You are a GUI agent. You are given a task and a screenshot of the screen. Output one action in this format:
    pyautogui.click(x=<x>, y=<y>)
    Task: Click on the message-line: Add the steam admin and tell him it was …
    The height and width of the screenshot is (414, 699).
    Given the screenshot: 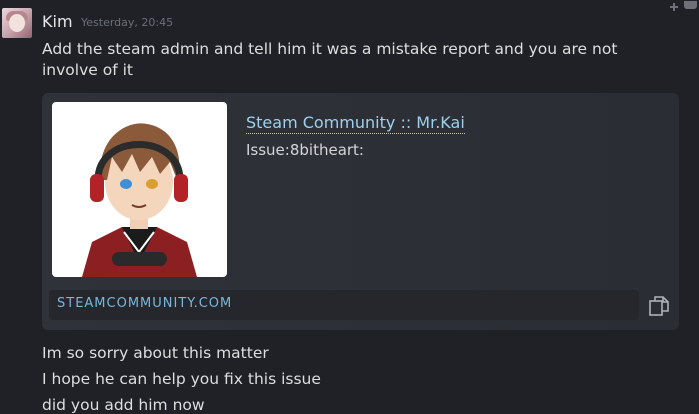 What is the action you would take?
    pyautogui.click(x=330, y=49)
    